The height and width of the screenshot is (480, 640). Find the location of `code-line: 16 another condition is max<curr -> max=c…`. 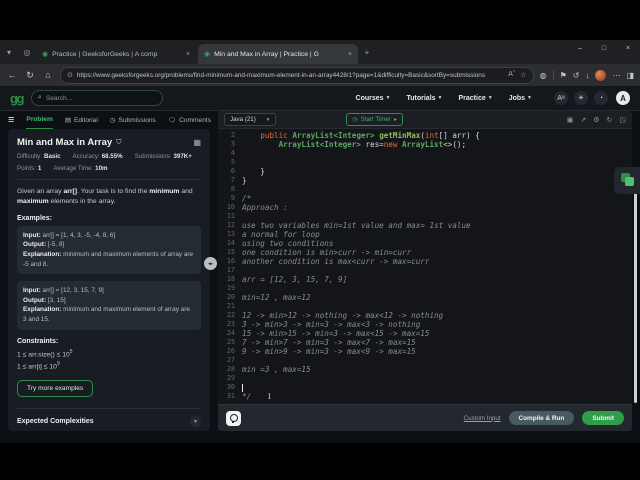

code-line: 16 another condition is max<curr -> max=c… is located at coordinates (425, 261).